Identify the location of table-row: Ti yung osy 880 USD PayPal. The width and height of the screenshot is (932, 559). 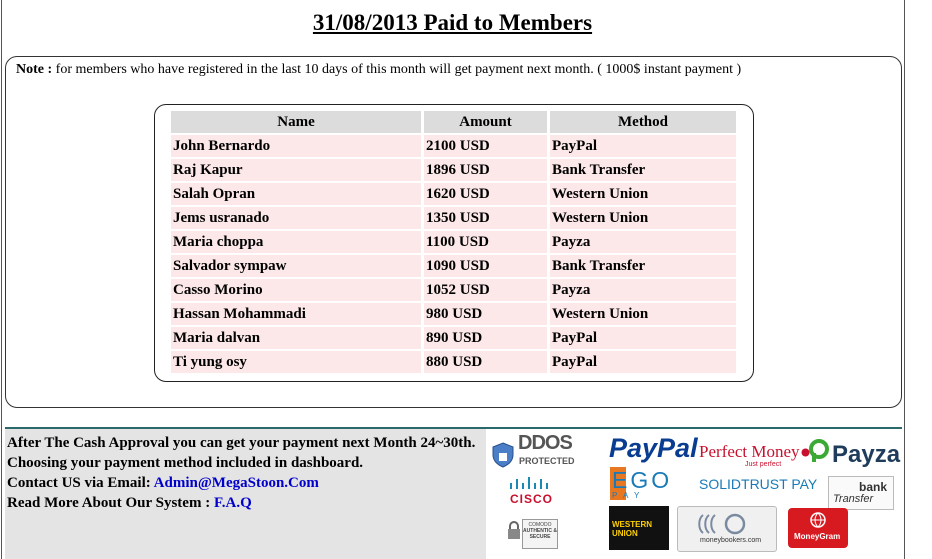
(453, 361).